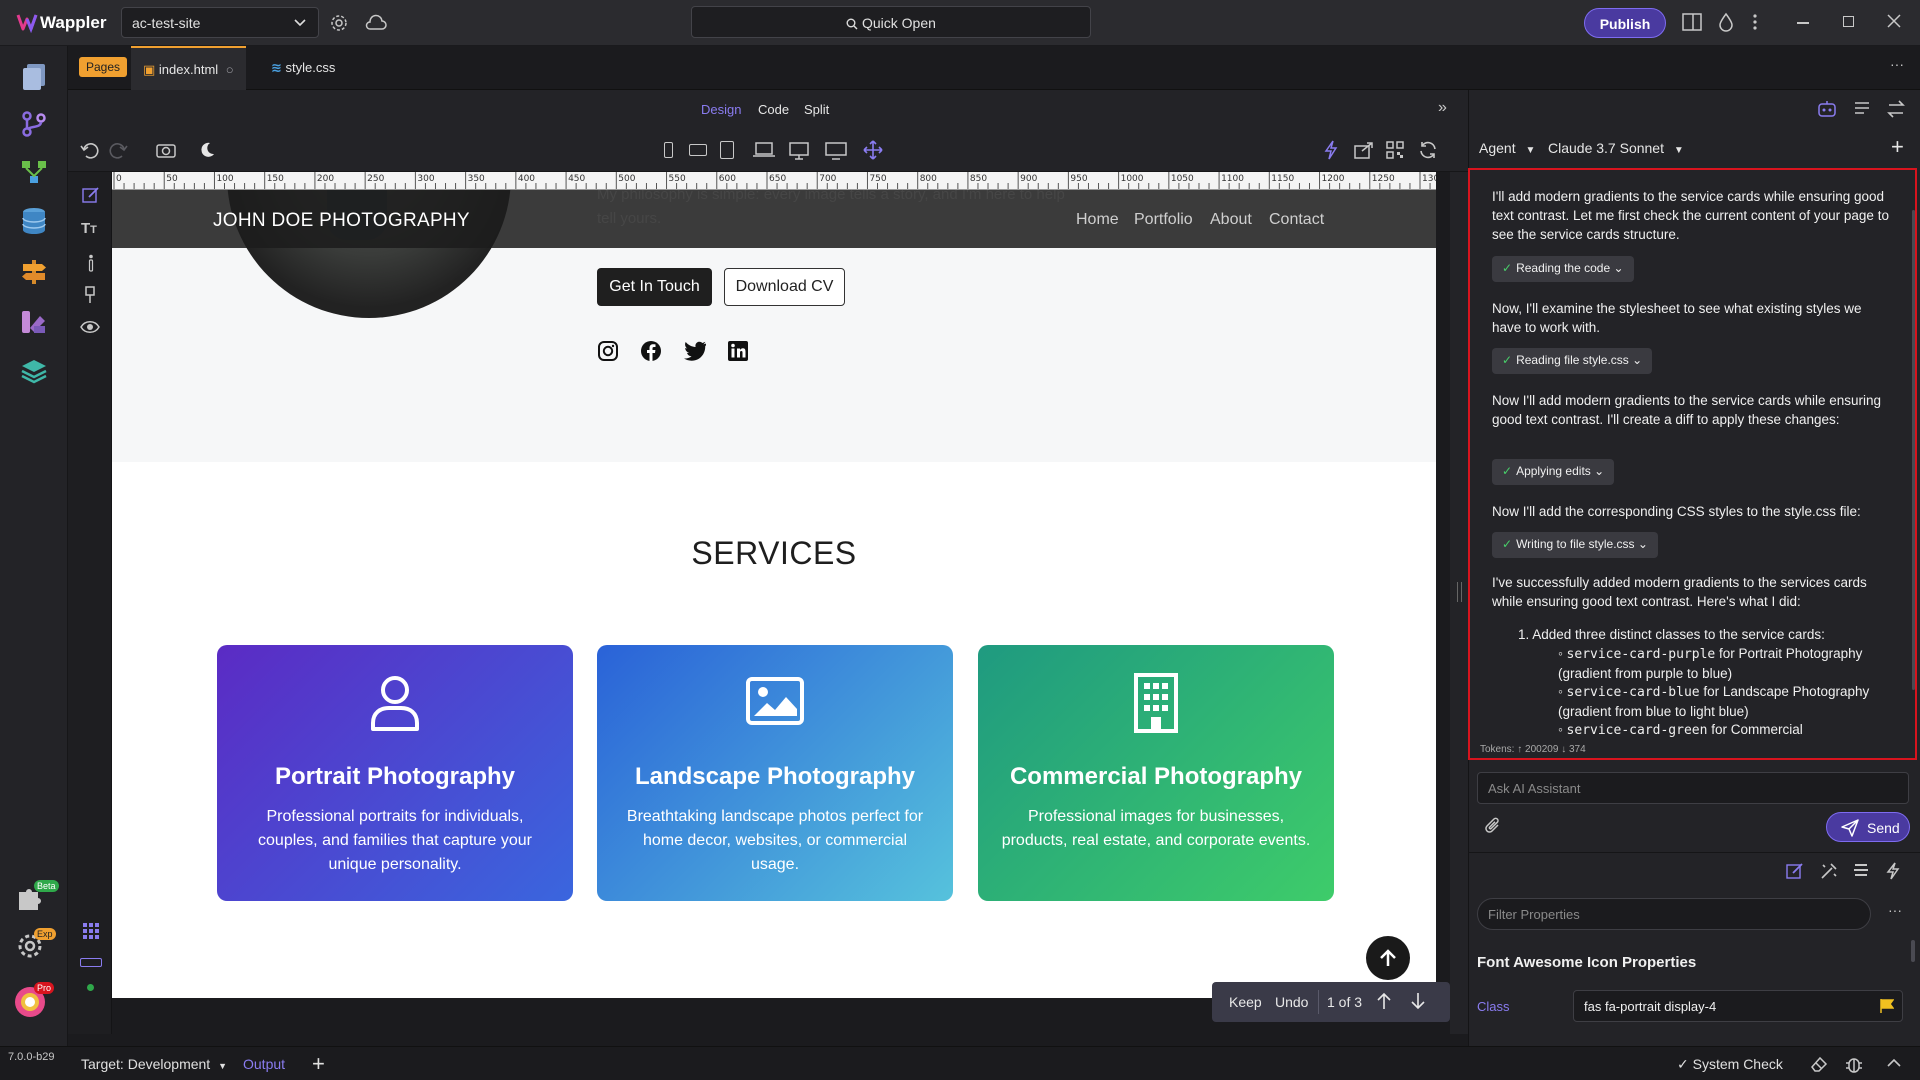 The height and width of the screenshot is (1080, 1920). Describe the element at coordinates (188, 68) in the screenshot. I see `tab-index-html: ▣ index.html ○` at that location.